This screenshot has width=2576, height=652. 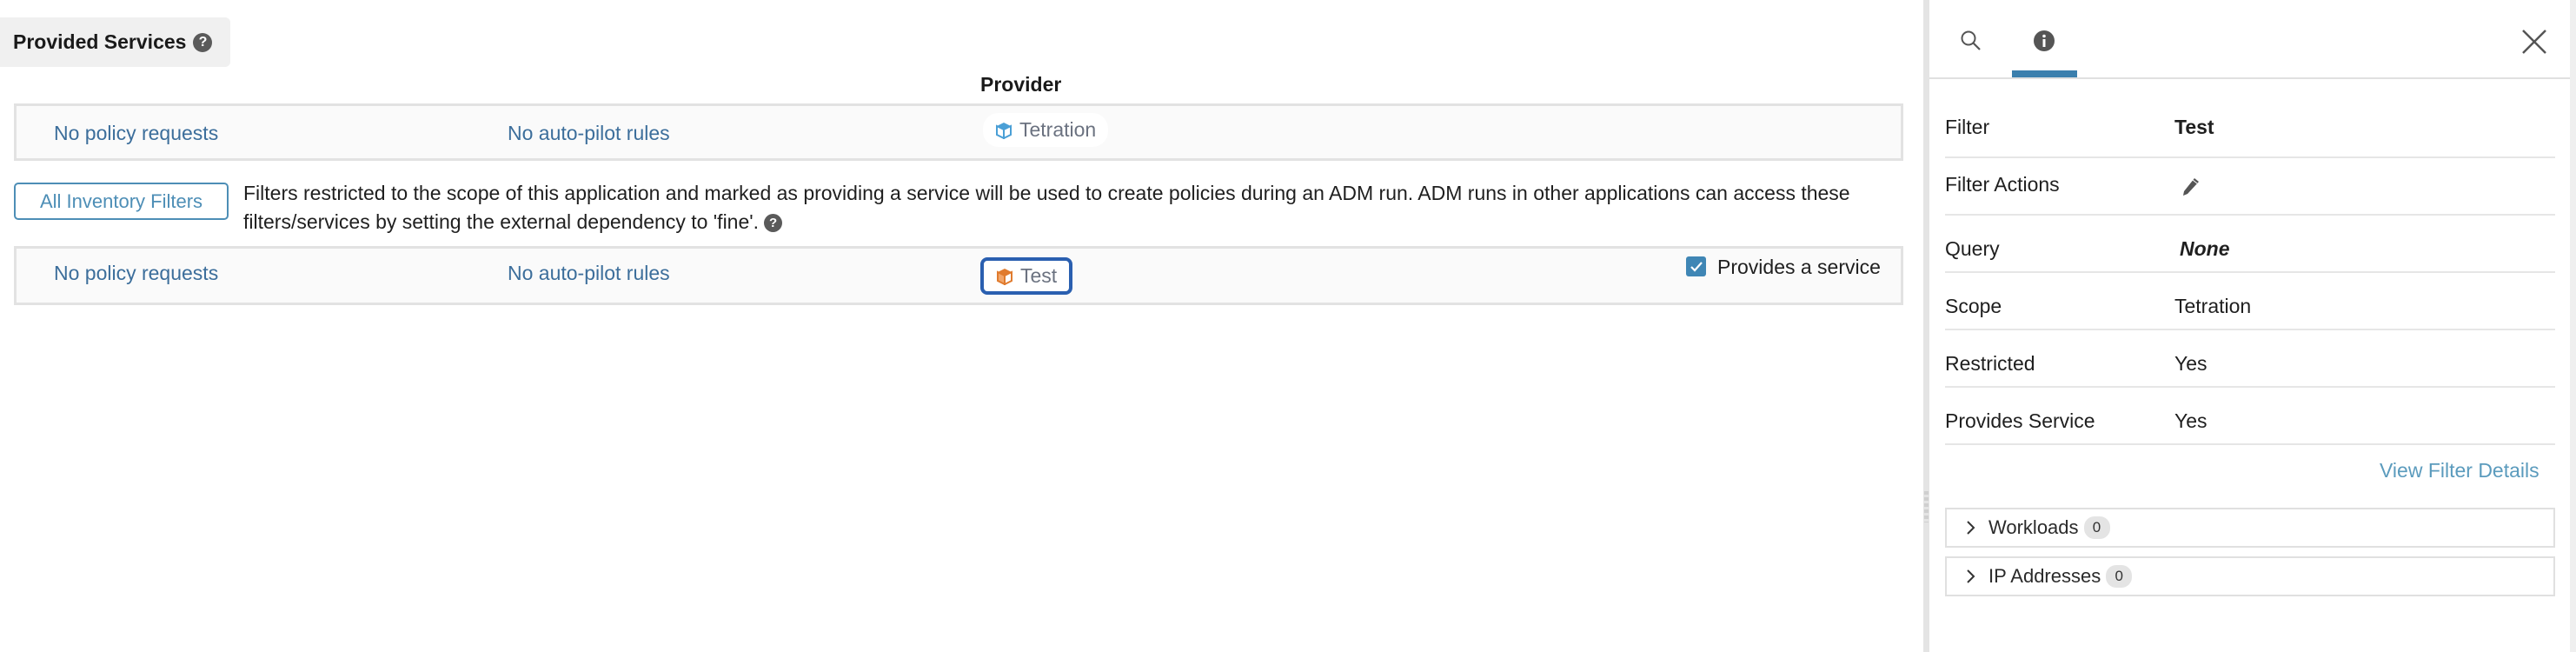 I want to click on accordion-label: IP Addresses, so click(x=2044, y=576).